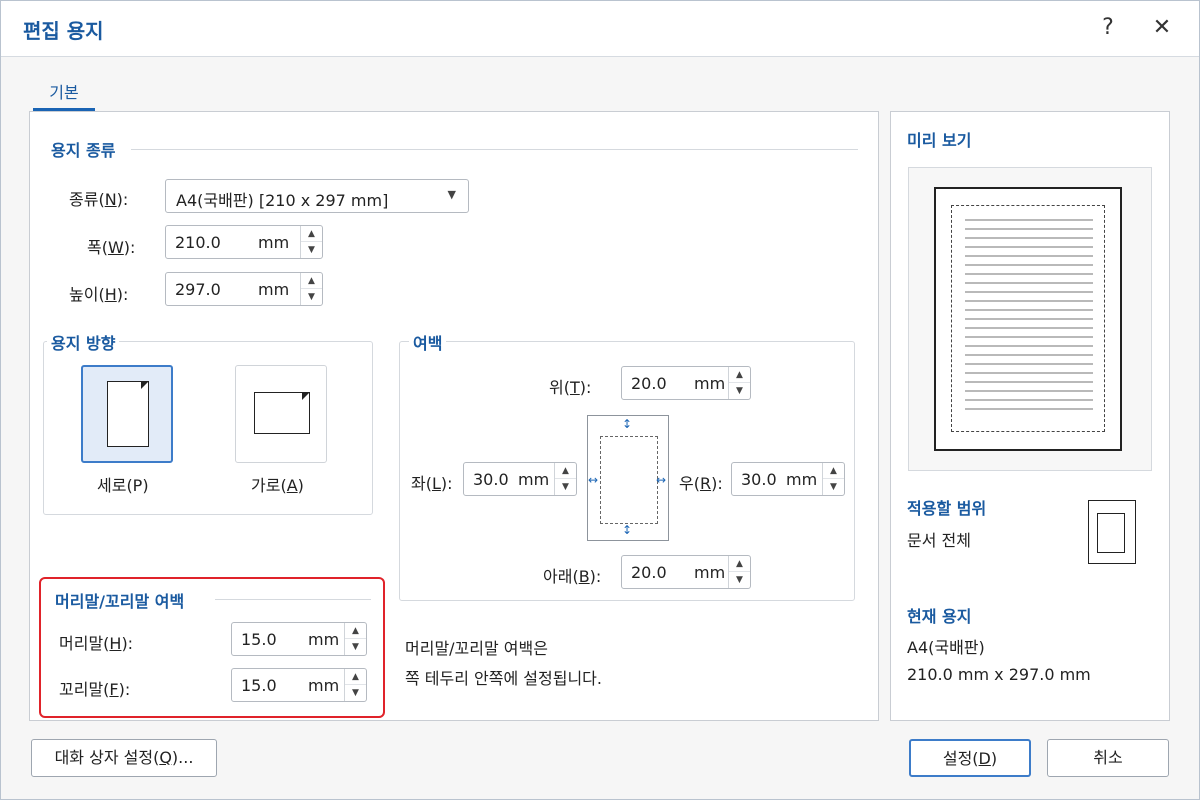 The height and width of the screenshot is (800, 1200). I want to click on header-footer-description-line1: 머리말/꼬리말 여백은, so click(476, 648).